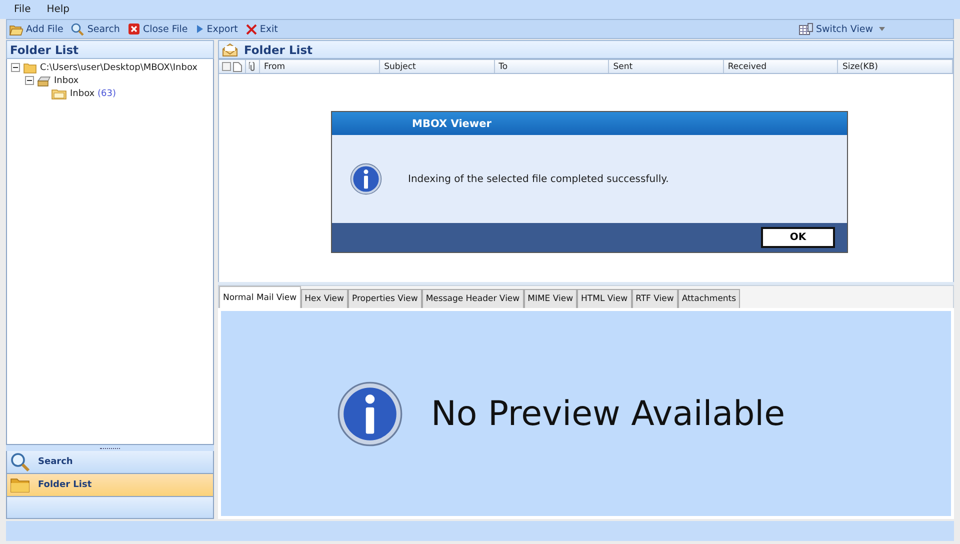 The height and width of the screenshot is (544, 960). Describe the element at coordinates (36, 29) in the screenshot. I see `toolbar-button: Add File` at that location.